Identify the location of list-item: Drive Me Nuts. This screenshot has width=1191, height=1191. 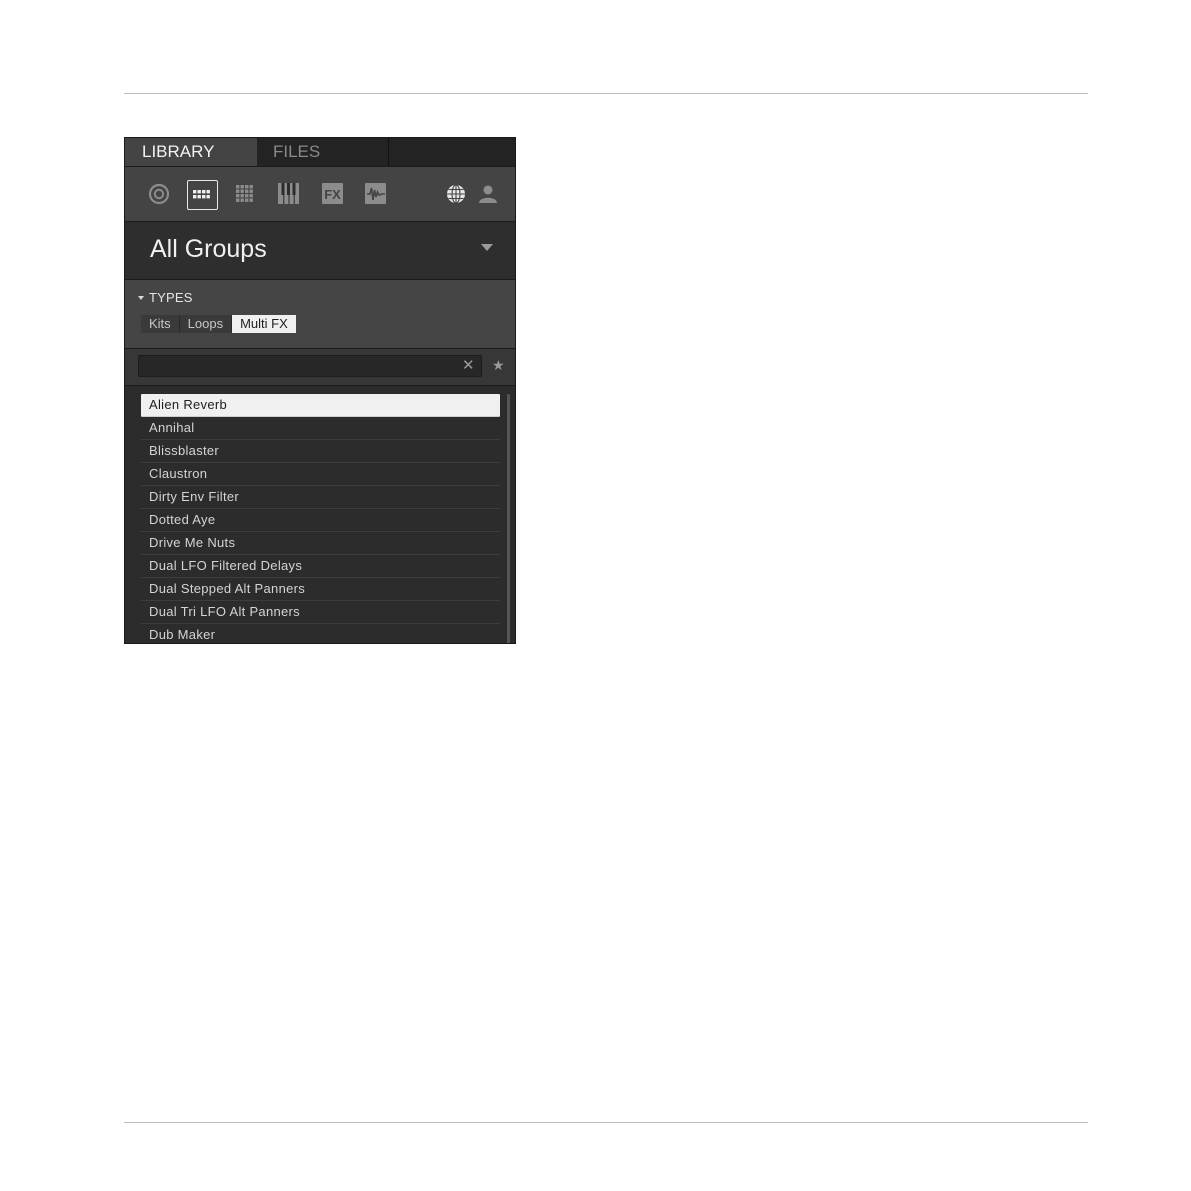
(320, 543).